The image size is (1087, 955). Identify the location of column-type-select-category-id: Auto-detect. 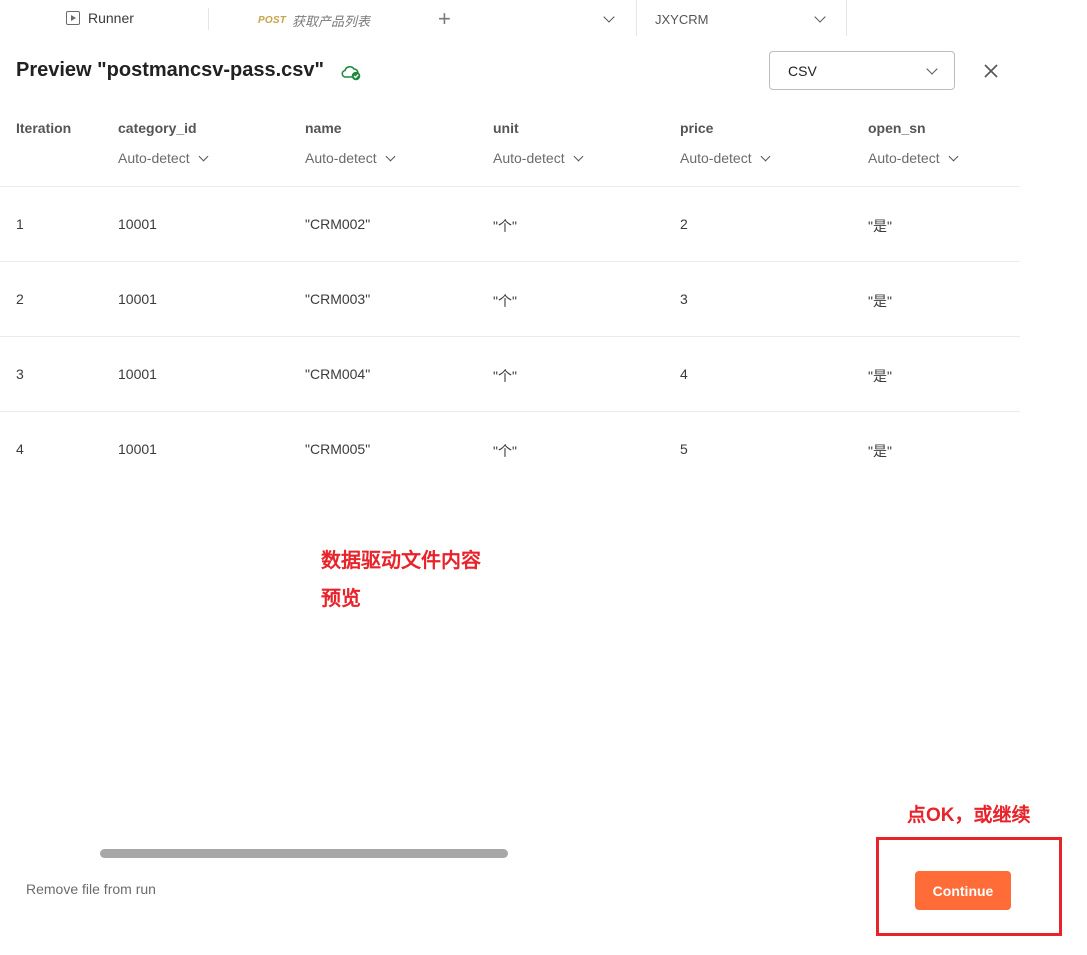
(163, 158).